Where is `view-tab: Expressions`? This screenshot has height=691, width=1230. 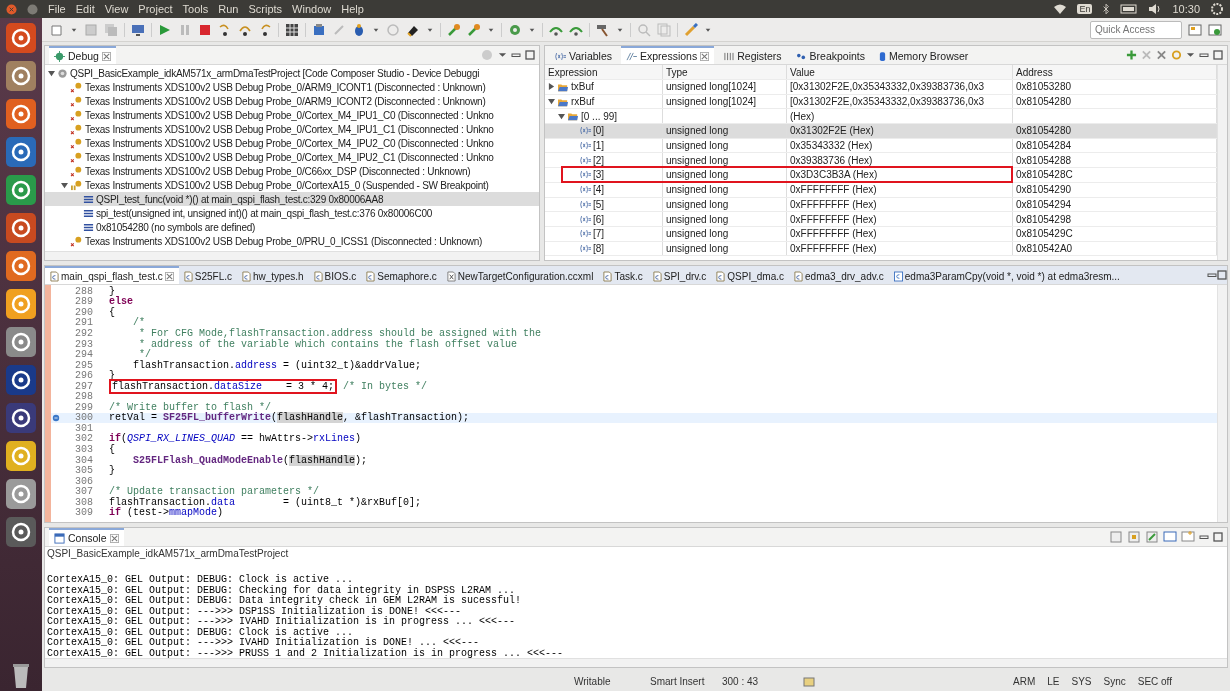
view-tab: Expressions is located at coordinates (668, 55).